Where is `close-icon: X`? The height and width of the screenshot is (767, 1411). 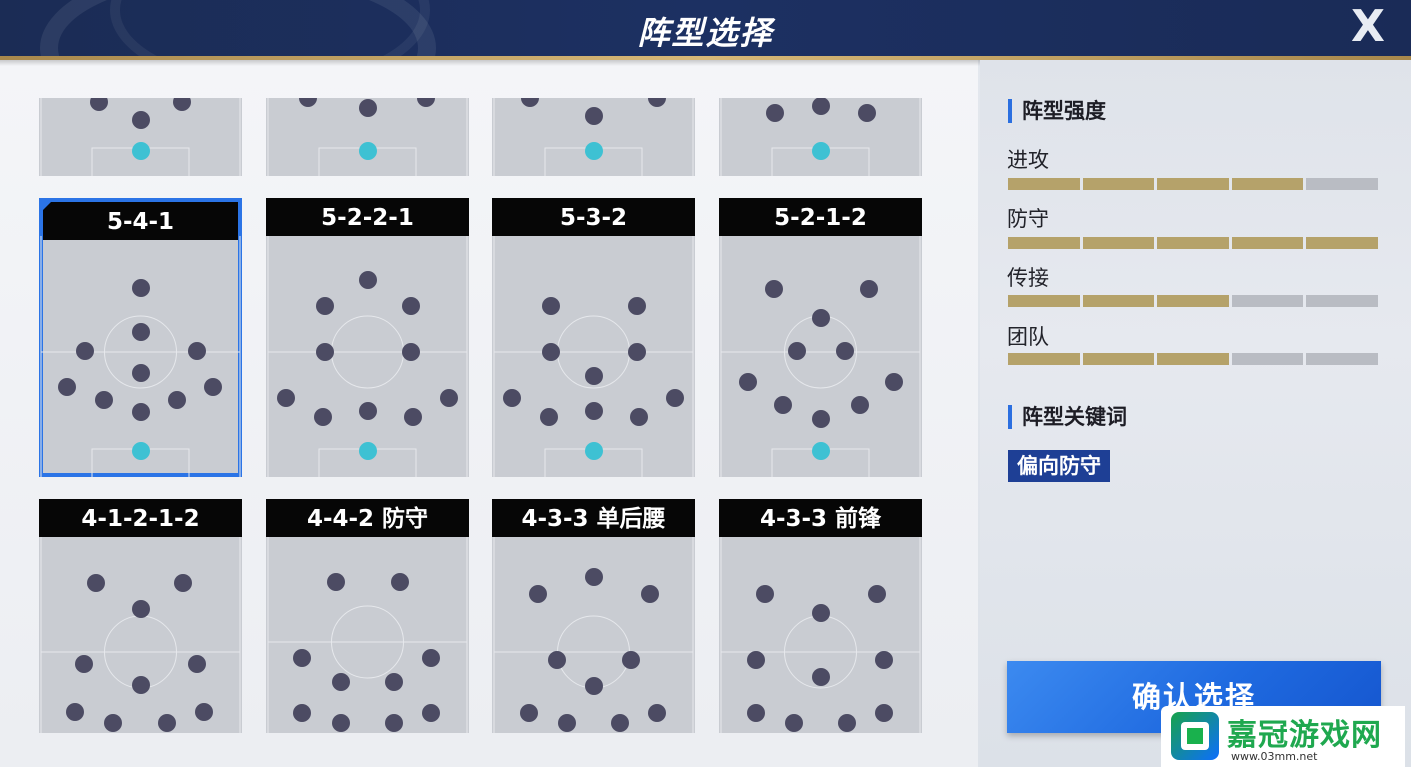 close-icon: X is located at coordinates (1368, 27).